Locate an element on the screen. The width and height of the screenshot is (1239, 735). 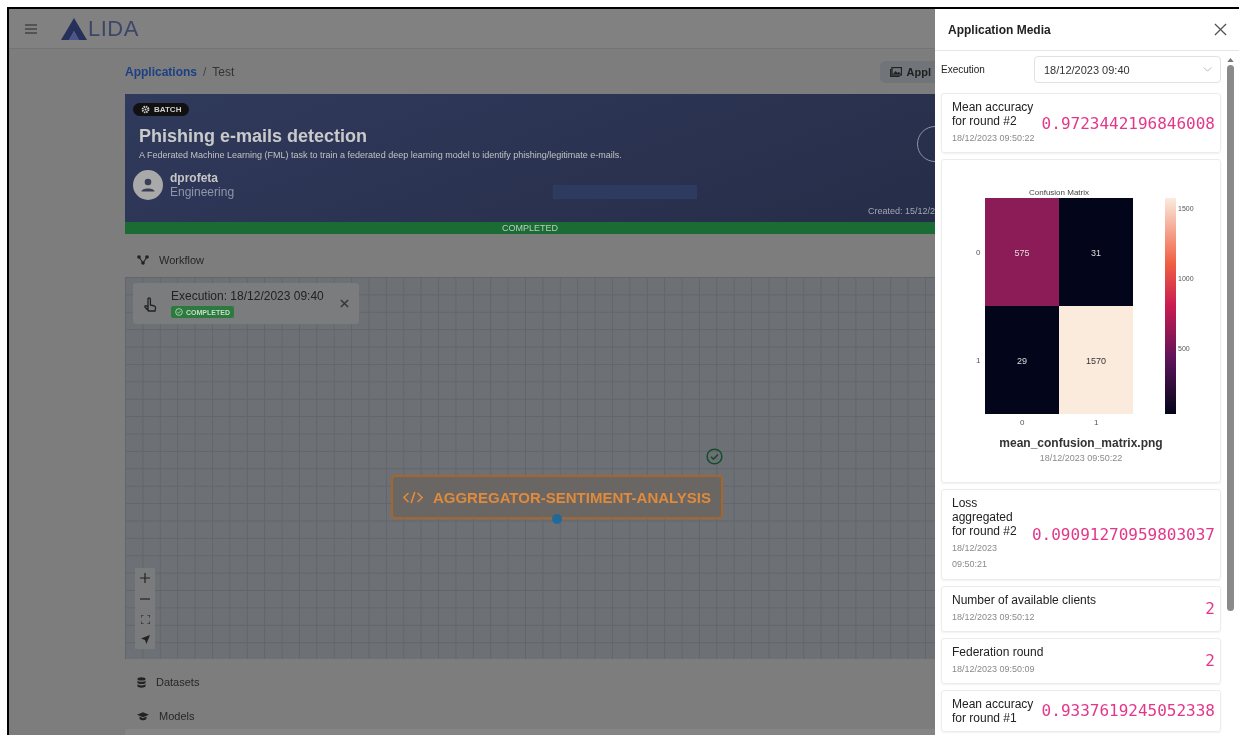
heatmap-cell: 31 is located at coordinates (1096, 252).